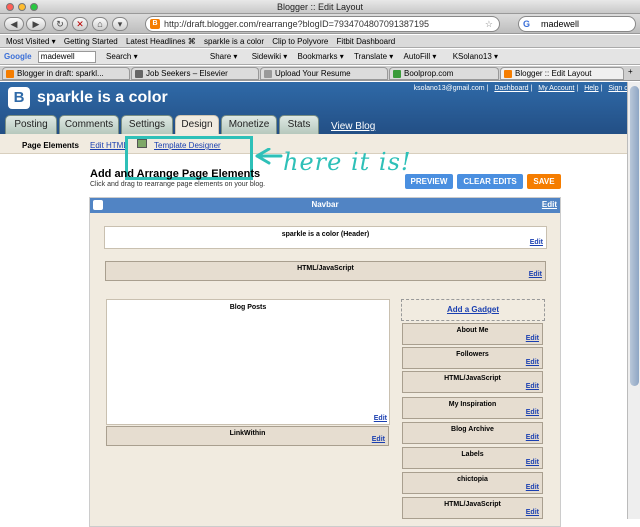 The width and height of the screenshot is (640, 527). Describe the element at coordinates (195, 73) in the screenshot. I see `browser-tab: Job Seekers – Elsevier` at that location.